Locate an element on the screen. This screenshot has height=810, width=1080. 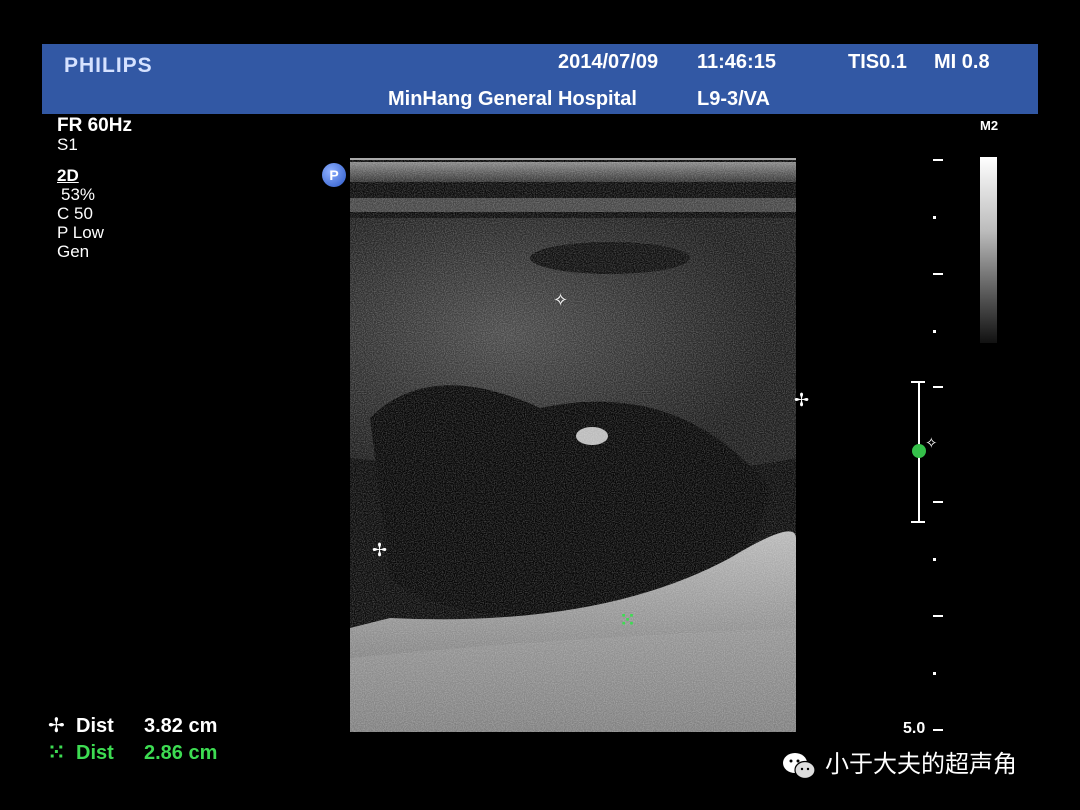
watermark-text: 小于大夫的超声角 is located at coordinates (921, 764).